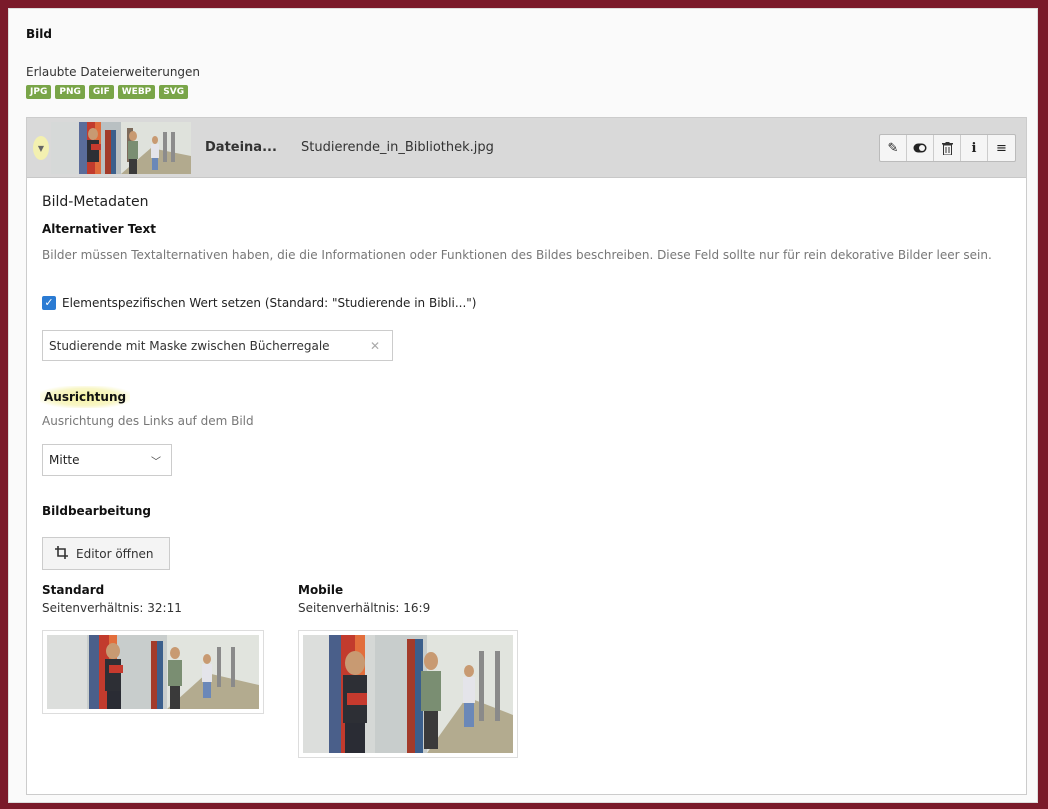 The width and height of the screenshot is (1048, 809). Describe the element at coordinates (96, 511) in the screenshot. I see `image-editing-heading: Bildbearbeitung` at that location.